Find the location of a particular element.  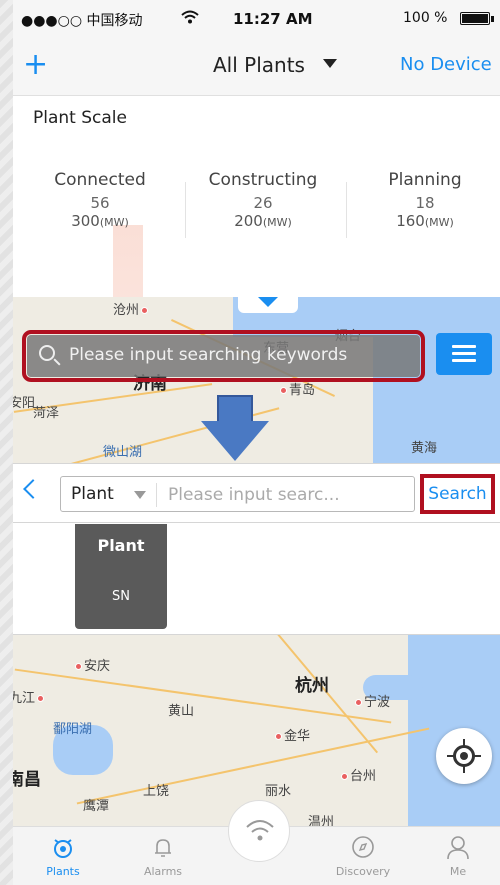

search-type-dropdown: Plant SN is located at coordinates (121, 576).